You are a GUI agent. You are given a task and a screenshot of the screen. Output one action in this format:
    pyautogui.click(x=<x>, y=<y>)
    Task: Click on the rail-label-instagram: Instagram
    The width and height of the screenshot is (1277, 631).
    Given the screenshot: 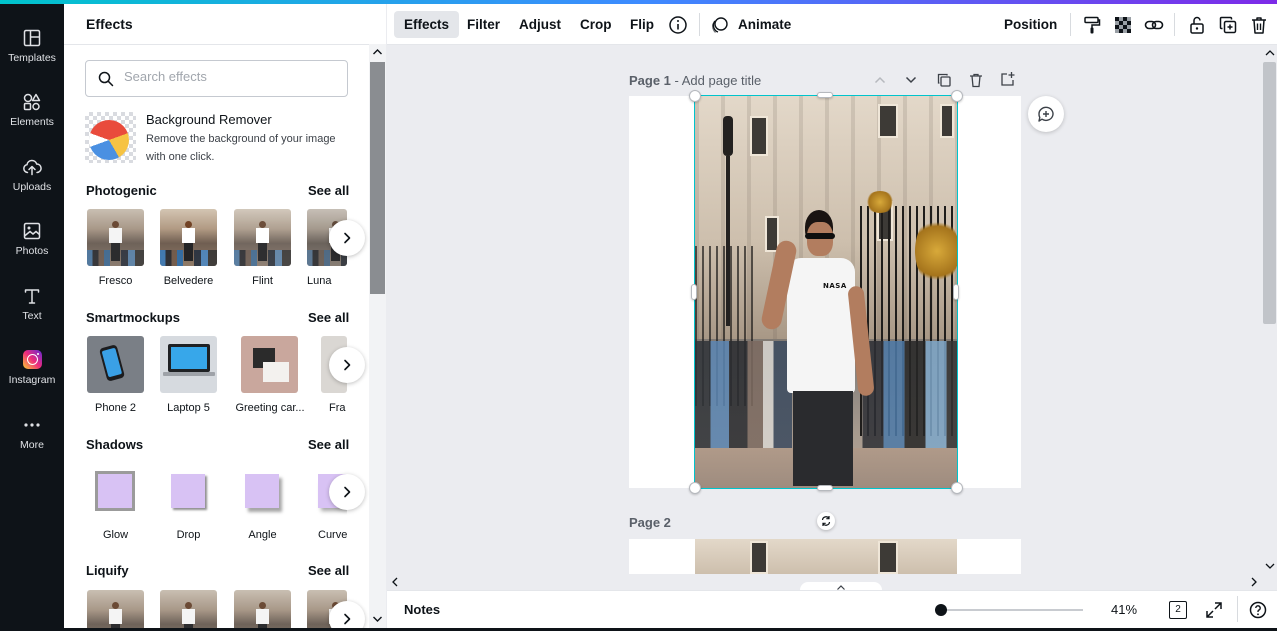 What is the action you would take?
    pyautogui.click(x=32, y=380)
    